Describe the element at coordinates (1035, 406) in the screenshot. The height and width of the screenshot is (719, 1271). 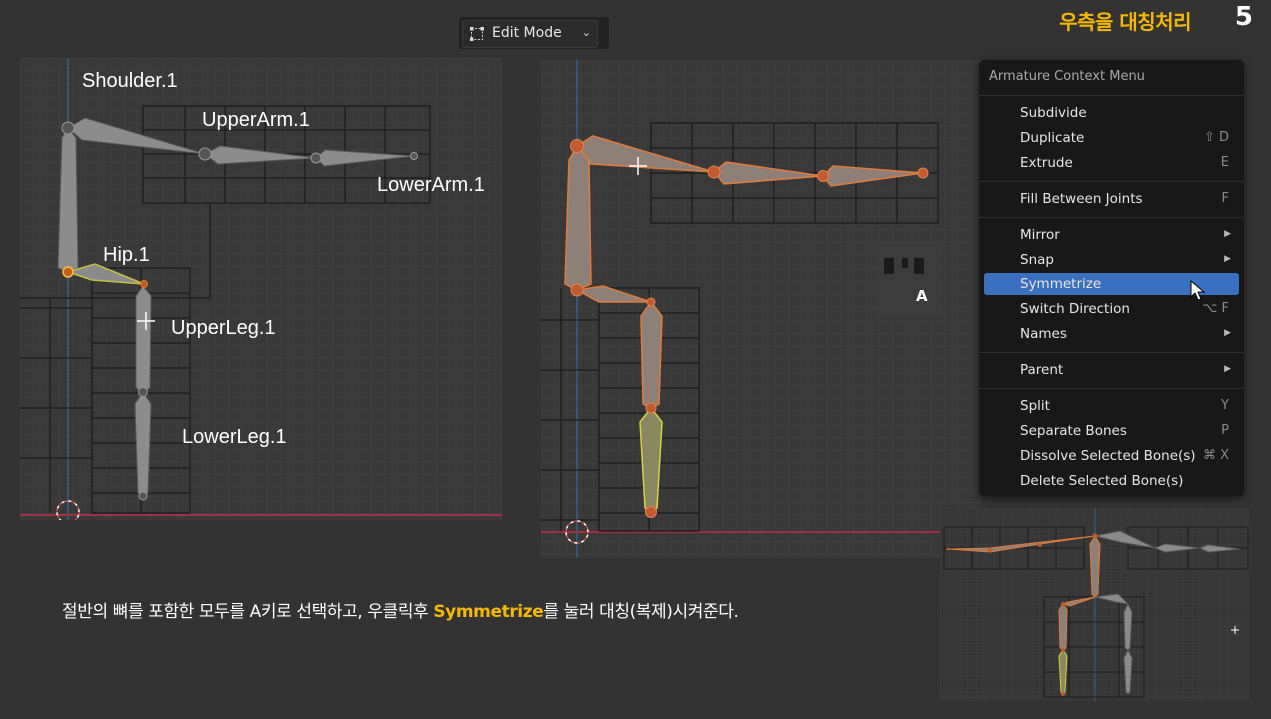
I see `menu-item-label: Split` at that location.